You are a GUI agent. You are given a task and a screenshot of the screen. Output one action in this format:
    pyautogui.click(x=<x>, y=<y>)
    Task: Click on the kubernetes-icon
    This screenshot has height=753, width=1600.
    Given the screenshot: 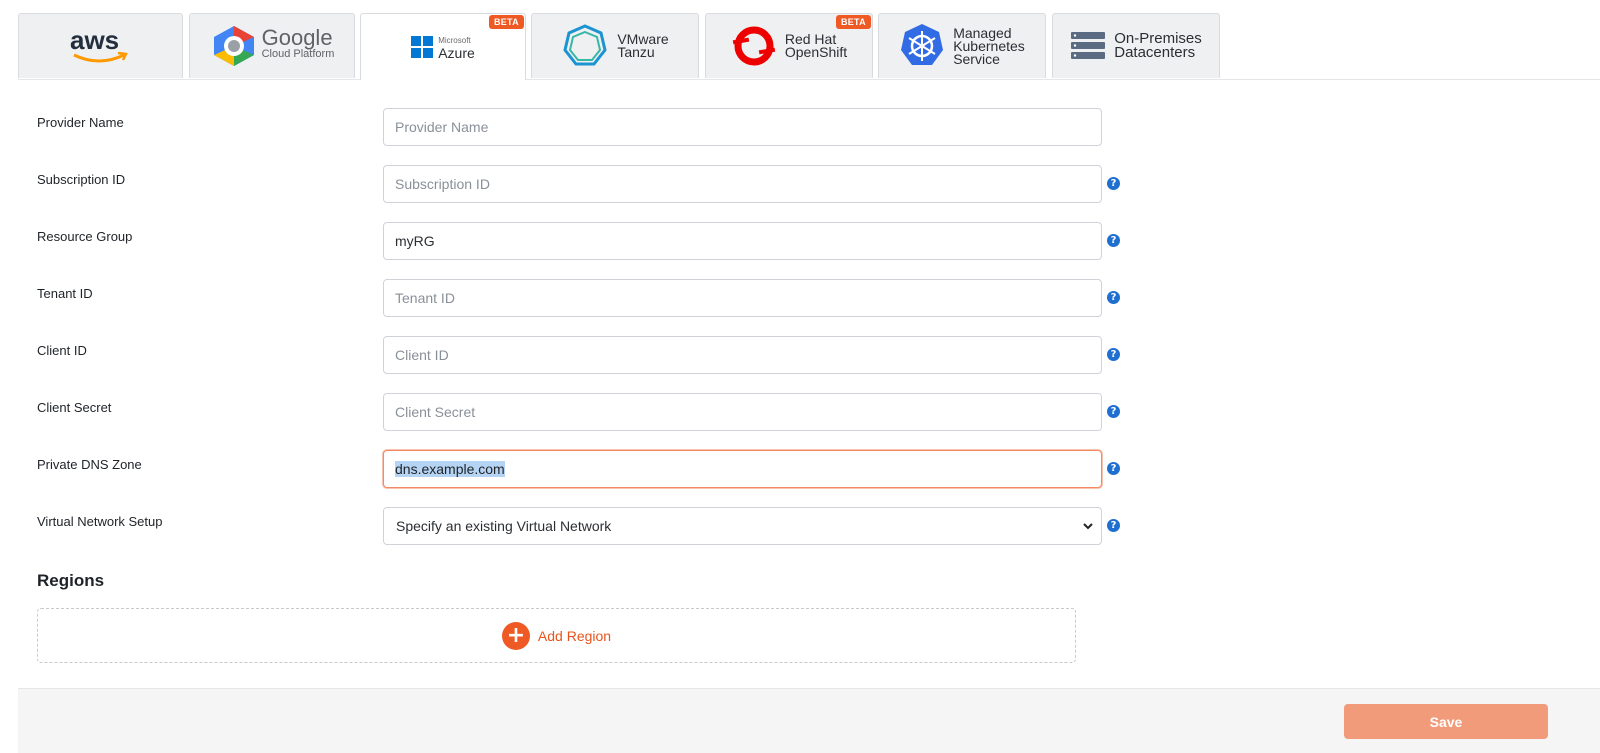 What is the action you would take?
    pyautogui.click(x=922, y=44)
    